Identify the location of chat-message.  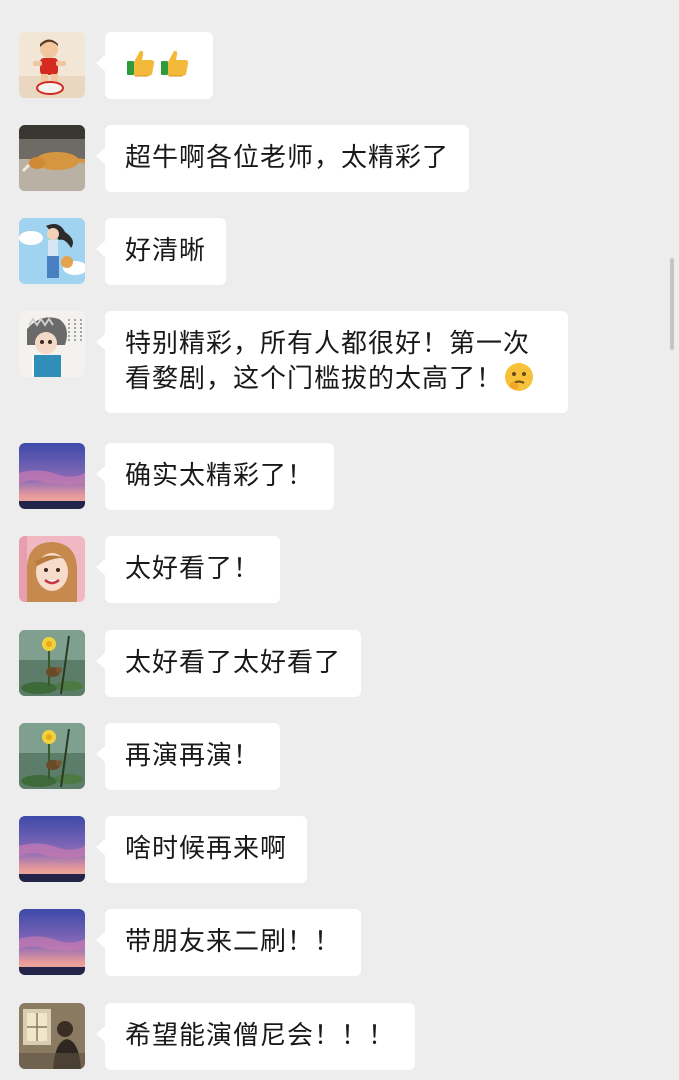
(116, 65).